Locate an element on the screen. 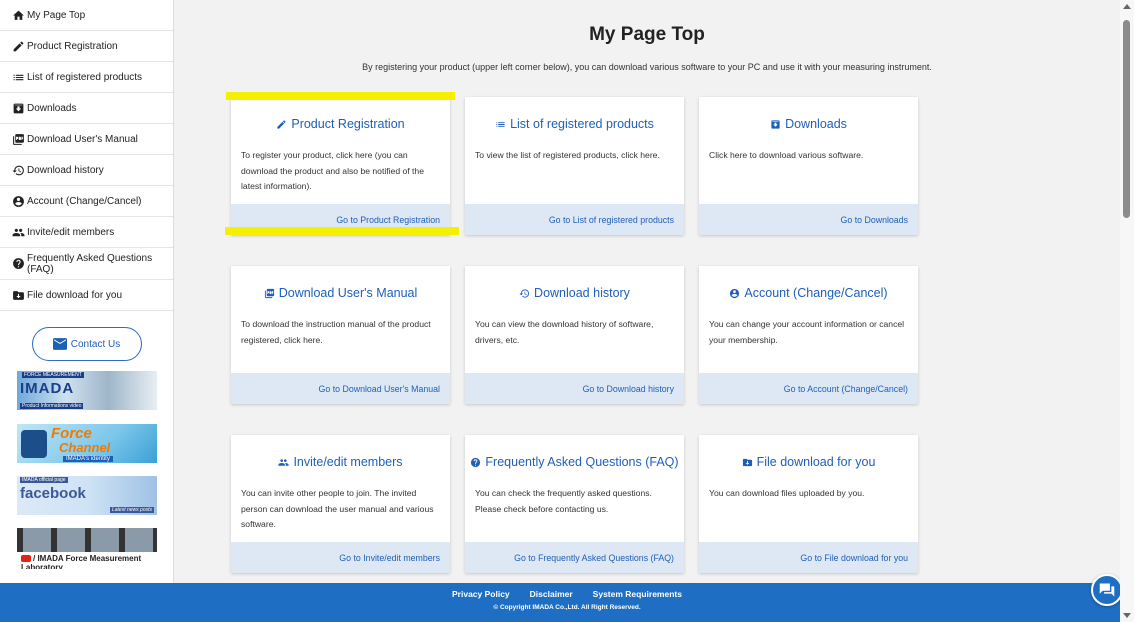 This screenshot has height=622, width=1134. card-title: File download for you is located at coordinates (808, 462).